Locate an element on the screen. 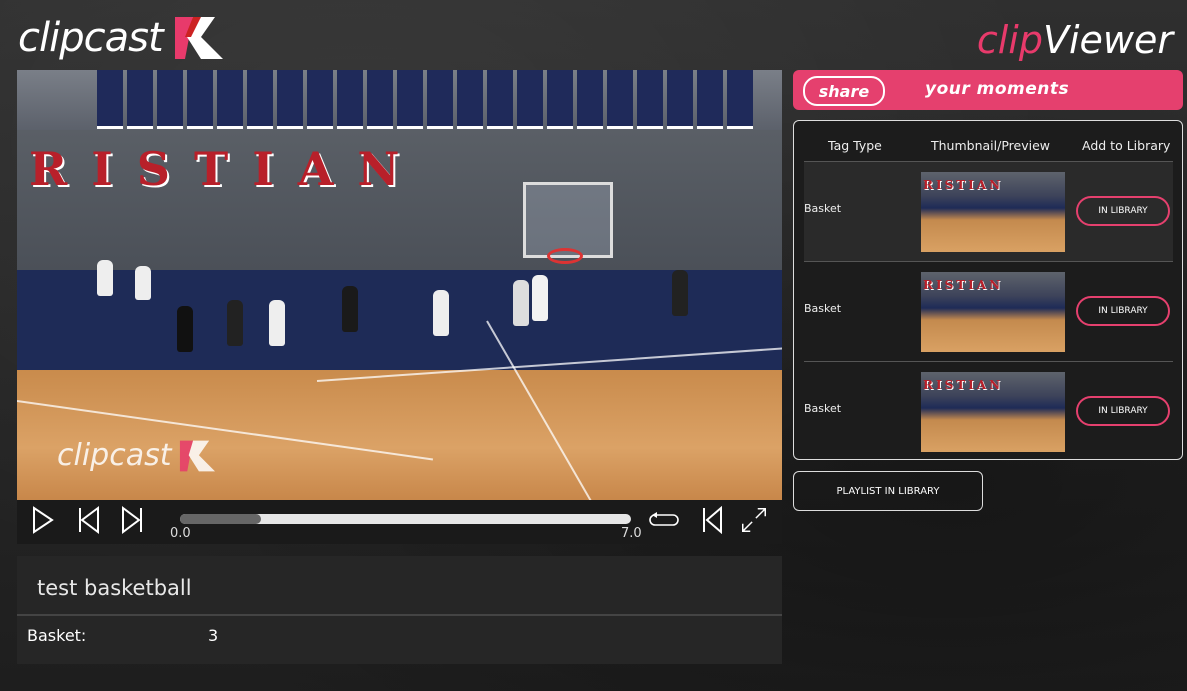 This screenshot has width=1187, height=691. skip-forward-icon is located at coordinates (132, 520).